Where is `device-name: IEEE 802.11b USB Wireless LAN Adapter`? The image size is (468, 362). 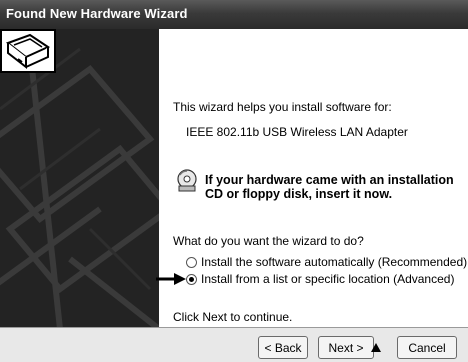 device-name: IEEE 802.11b USB Wireless LAN Adapter is located at coordinates (297, 132).